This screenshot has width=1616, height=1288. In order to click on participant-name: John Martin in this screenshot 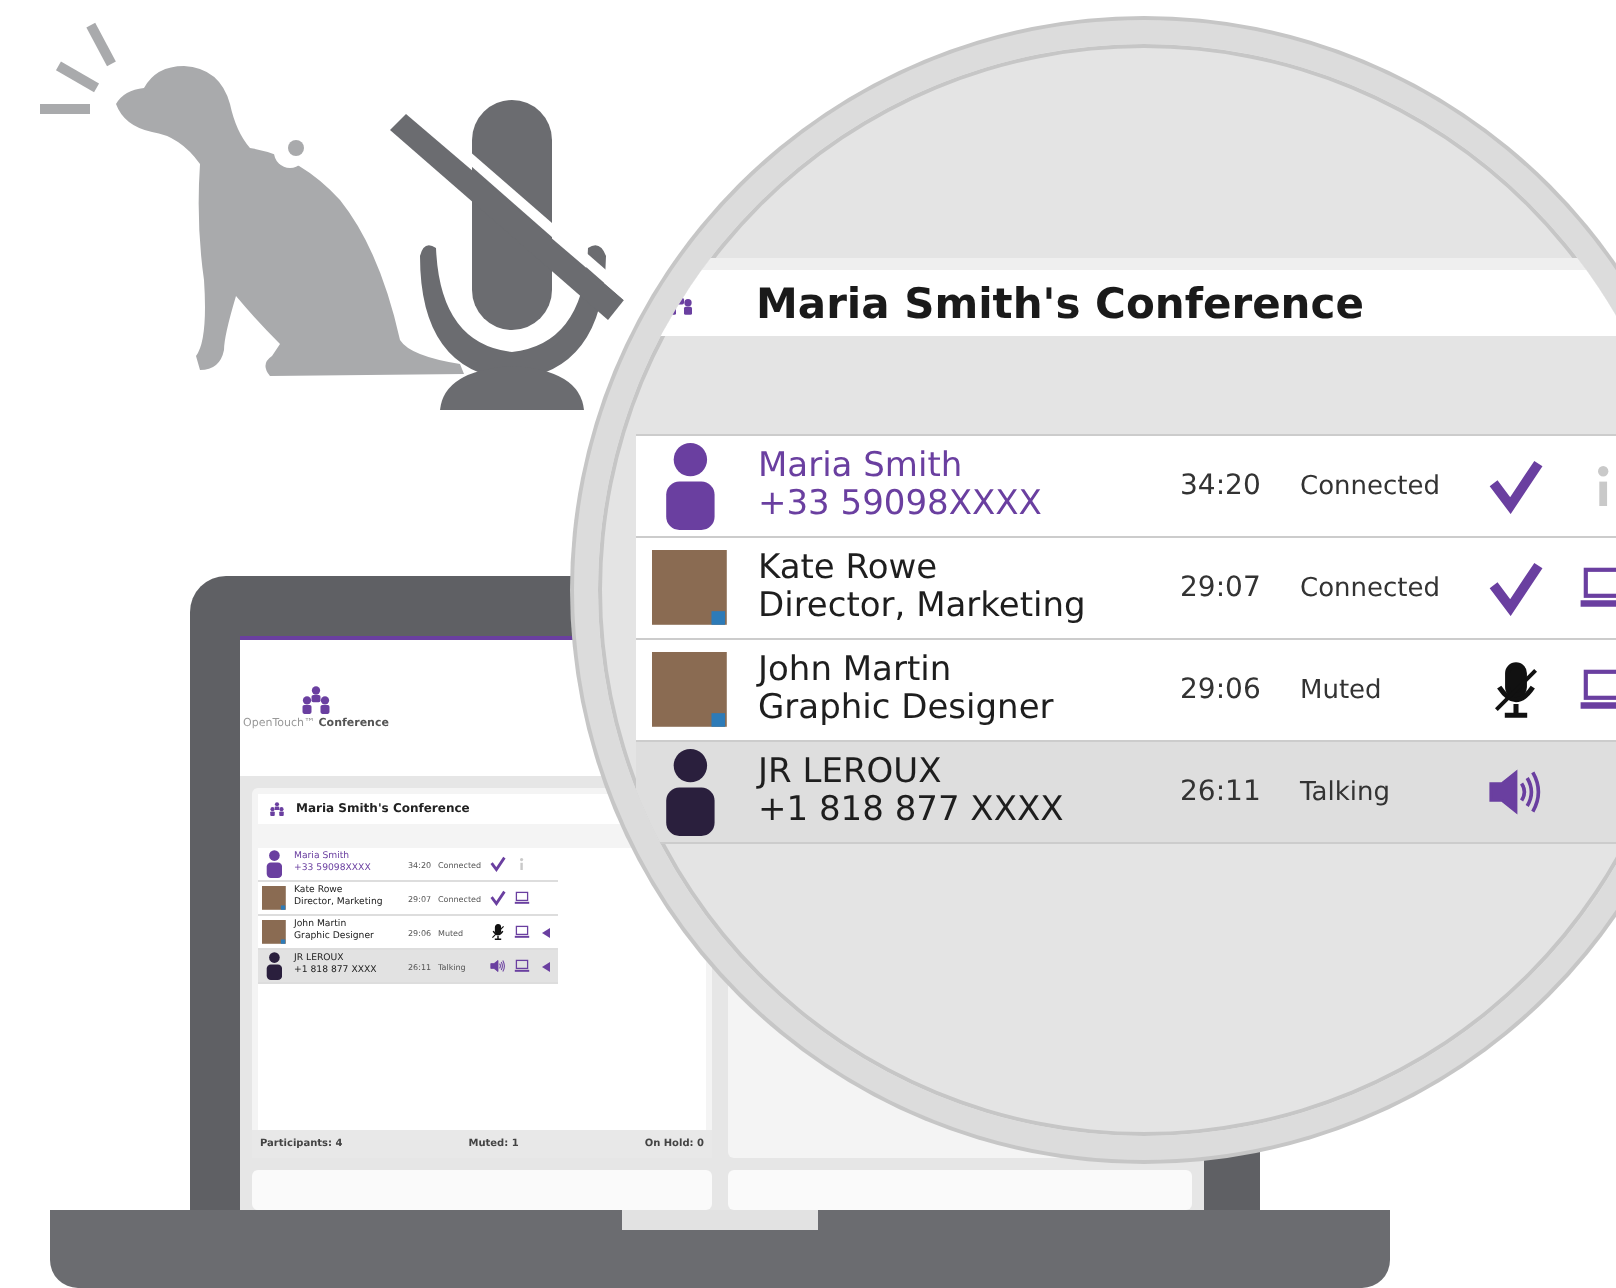, I will do `click(856, 671)`.